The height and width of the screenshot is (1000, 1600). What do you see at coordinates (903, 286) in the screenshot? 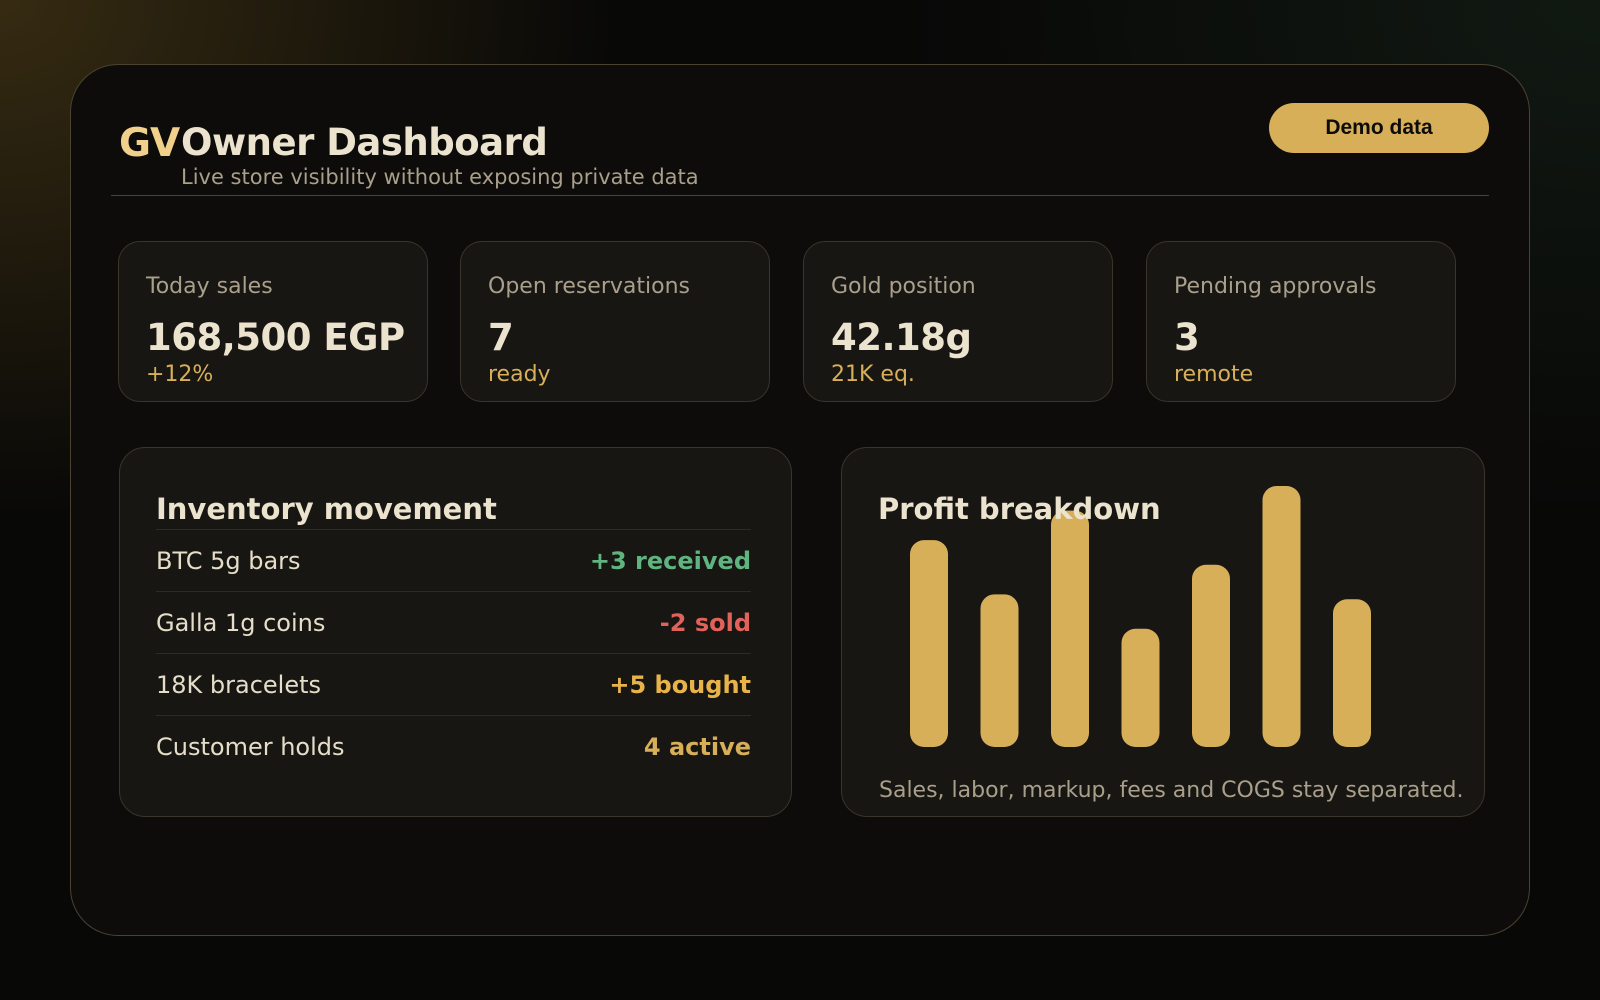
I see `kpi-label: Gold position` at bounding box center [903, 286].